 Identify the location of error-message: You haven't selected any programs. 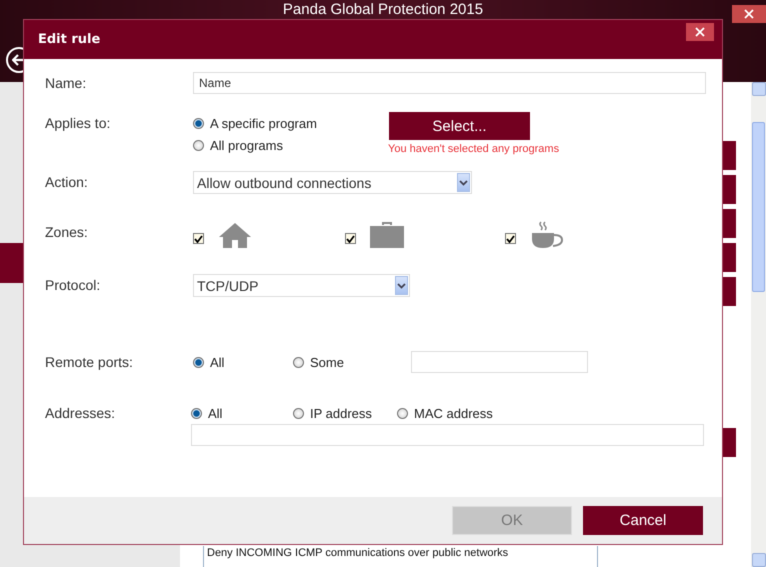
(474, 149).